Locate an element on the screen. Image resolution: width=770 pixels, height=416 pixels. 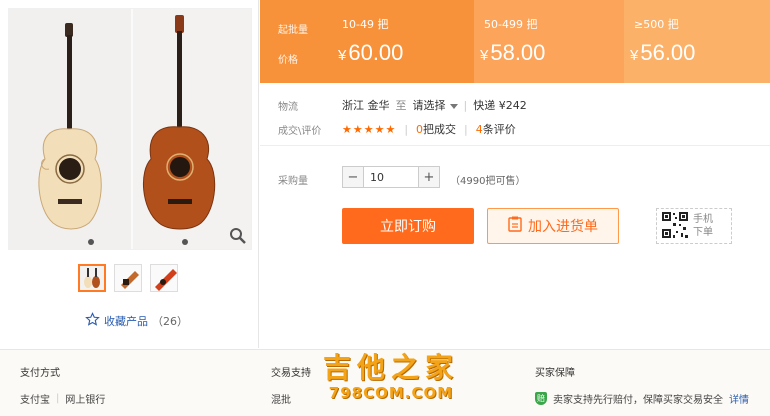
trade-support: 交易支持 混批 is located at coordinates (291, 385).